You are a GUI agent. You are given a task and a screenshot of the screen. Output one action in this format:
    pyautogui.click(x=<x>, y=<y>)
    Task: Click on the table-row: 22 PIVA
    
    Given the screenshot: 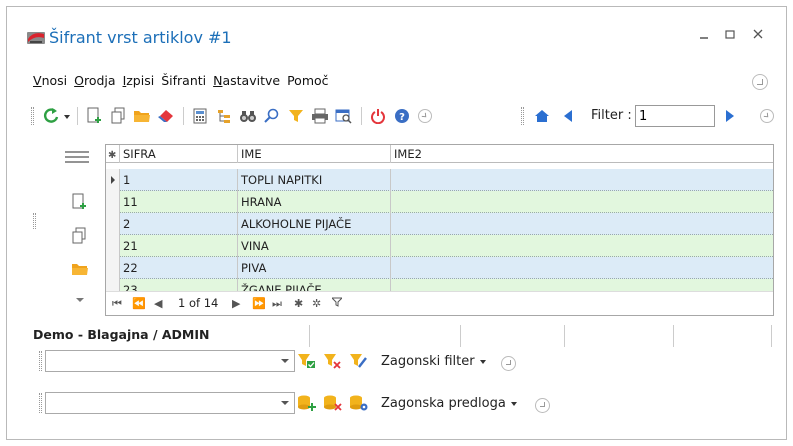 What is the action you would take?
    pyautogui.click(x=439, y=268)
    